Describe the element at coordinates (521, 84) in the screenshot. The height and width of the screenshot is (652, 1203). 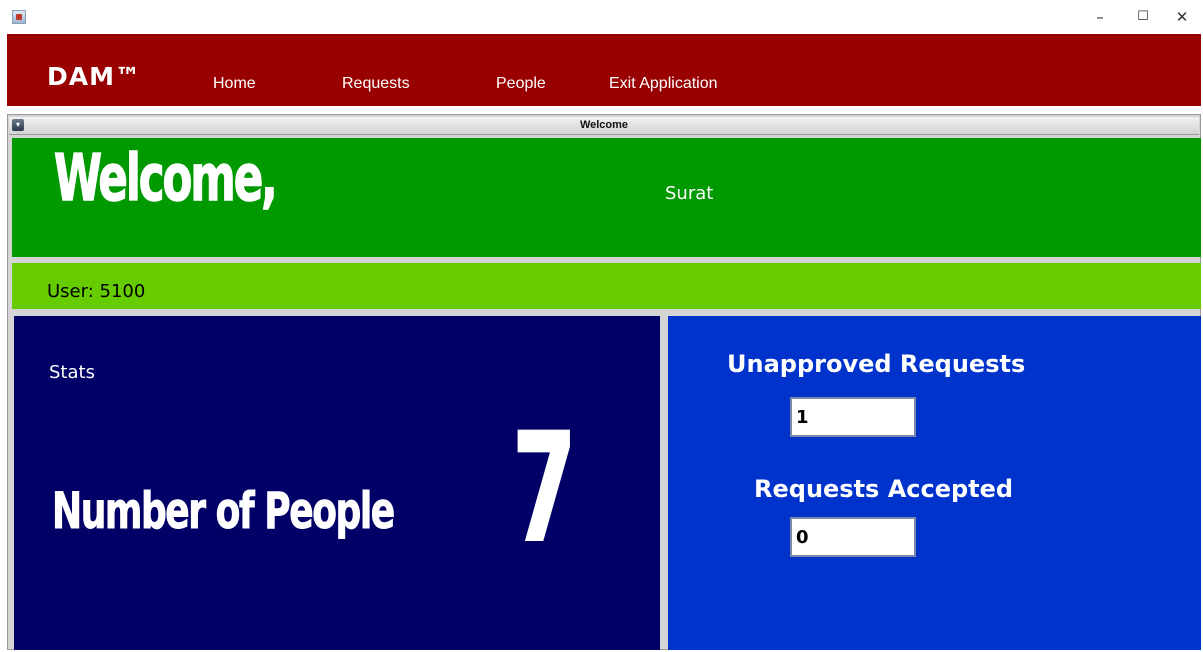
I see `menu-people: People` at that location.